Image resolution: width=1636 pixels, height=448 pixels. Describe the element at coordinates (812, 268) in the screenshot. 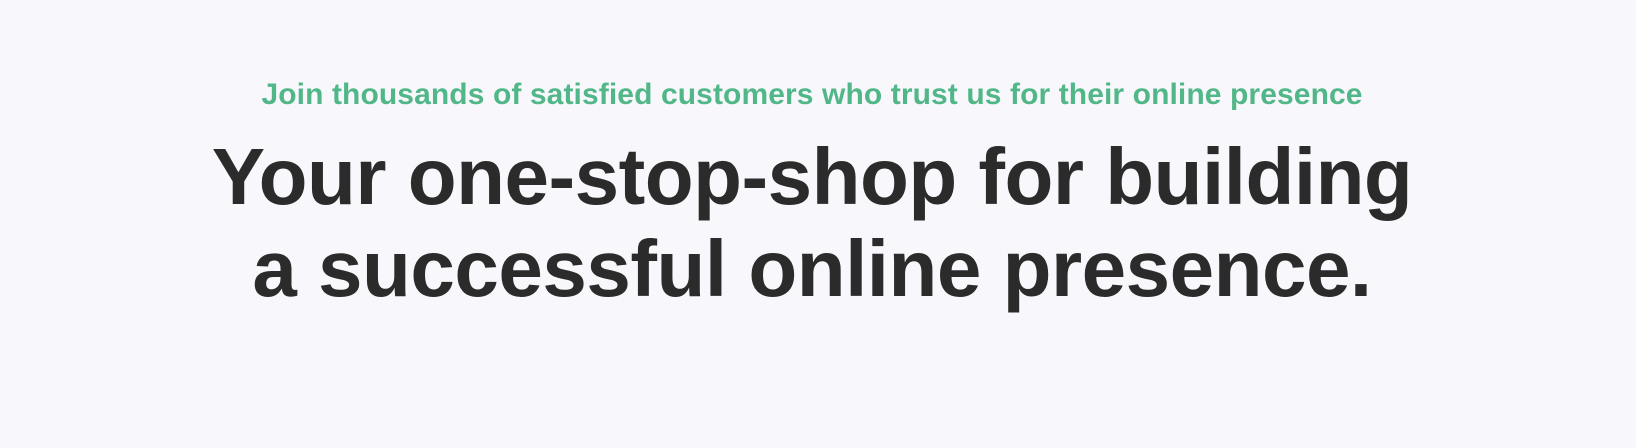

I see `hero-headline-line-2: a successful online presence.` at that location.